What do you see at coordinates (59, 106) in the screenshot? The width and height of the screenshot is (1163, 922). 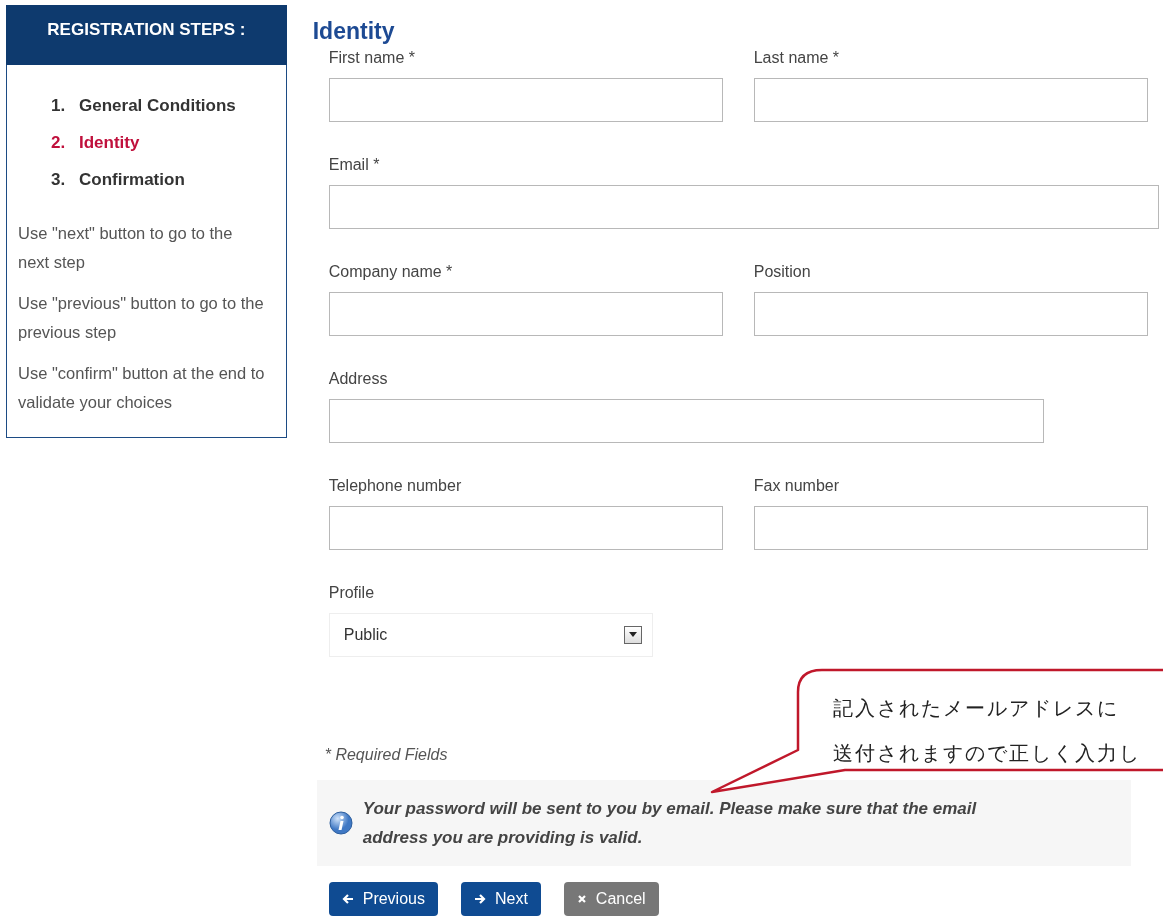 I see `step-number: 1.` at bounding box center [59, 106].